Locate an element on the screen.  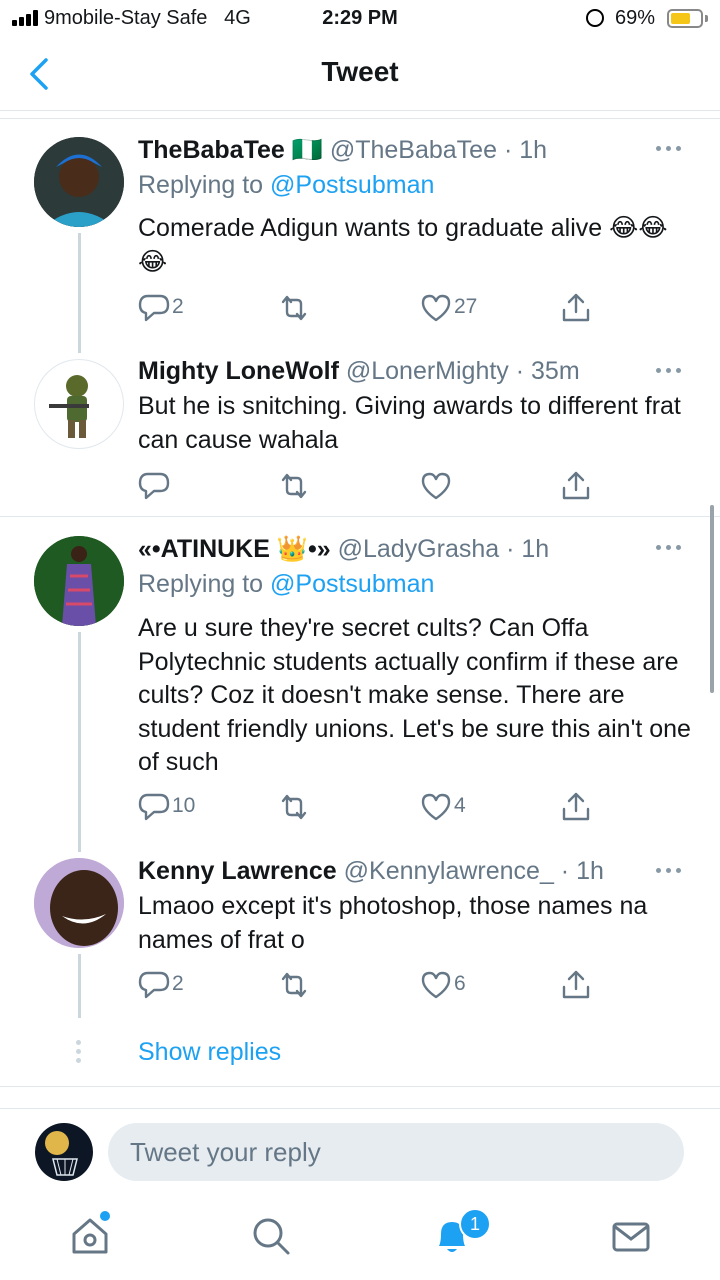
battery-level is located at coordinates (681, 18).